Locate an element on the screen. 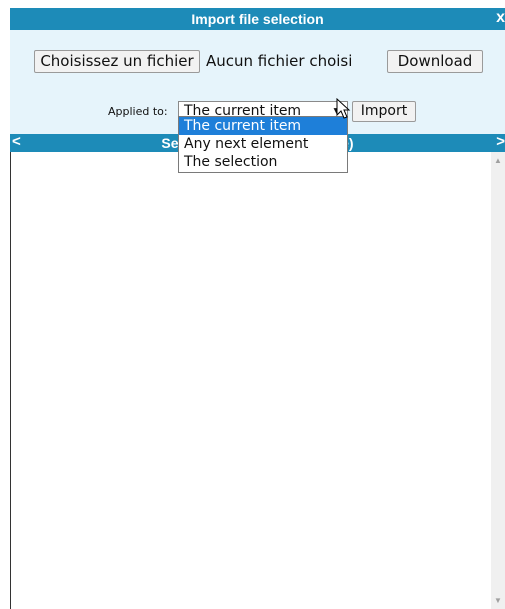  dropdown-option-any-next-element: Any next element is located at coordinates (263, 144).